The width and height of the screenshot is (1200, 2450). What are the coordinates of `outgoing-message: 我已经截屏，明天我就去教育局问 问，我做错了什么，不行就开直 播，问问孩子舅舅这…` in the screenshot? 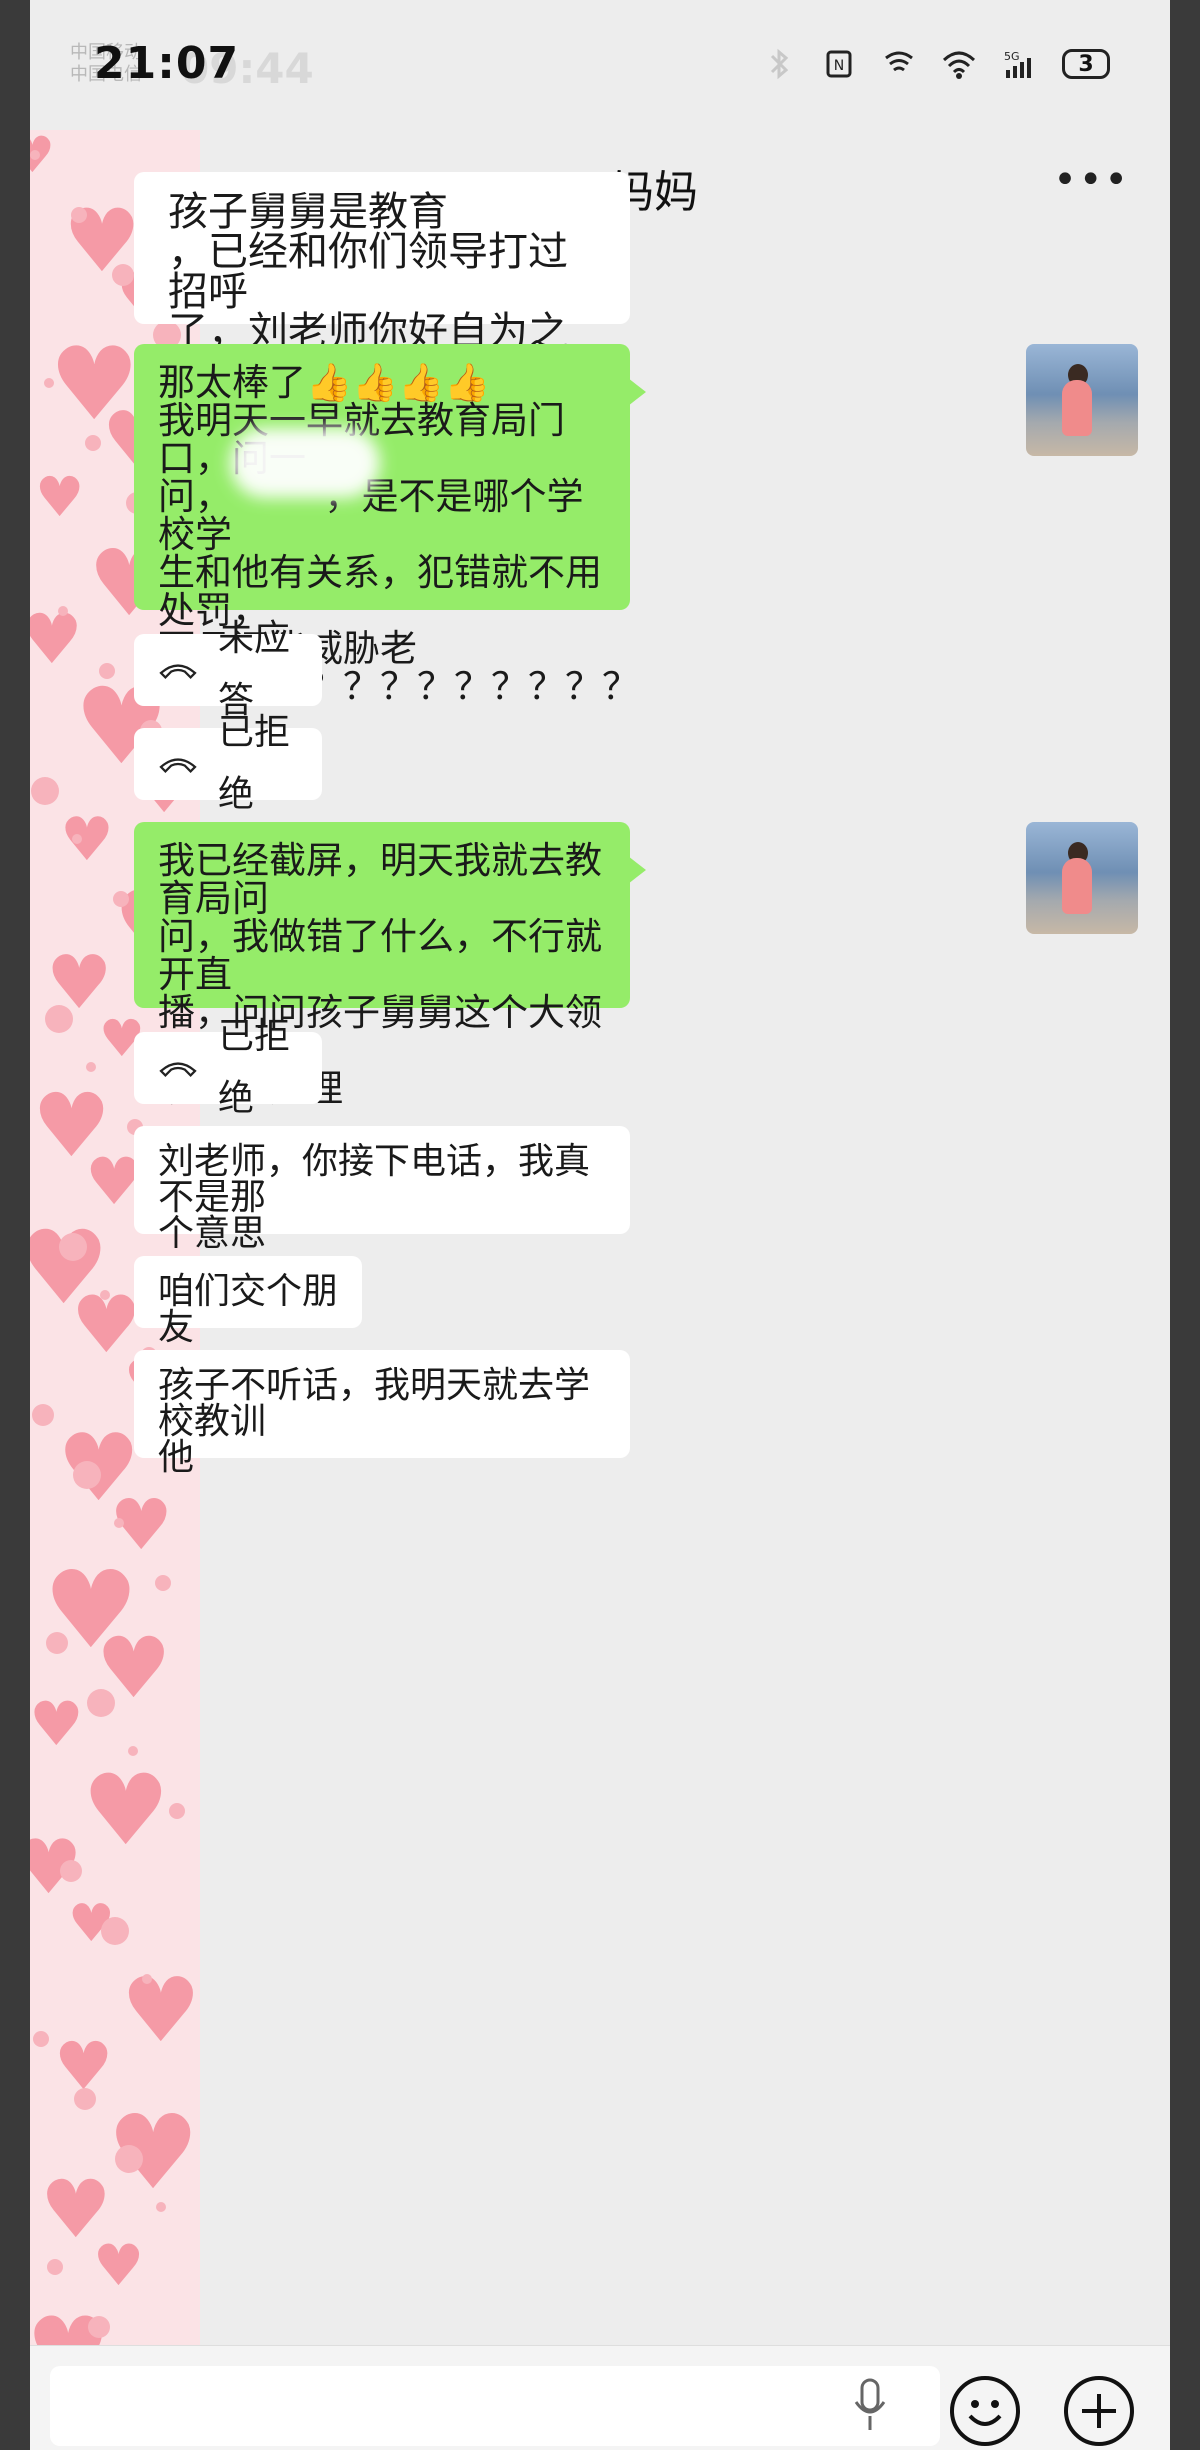 It's located at (390, 965).